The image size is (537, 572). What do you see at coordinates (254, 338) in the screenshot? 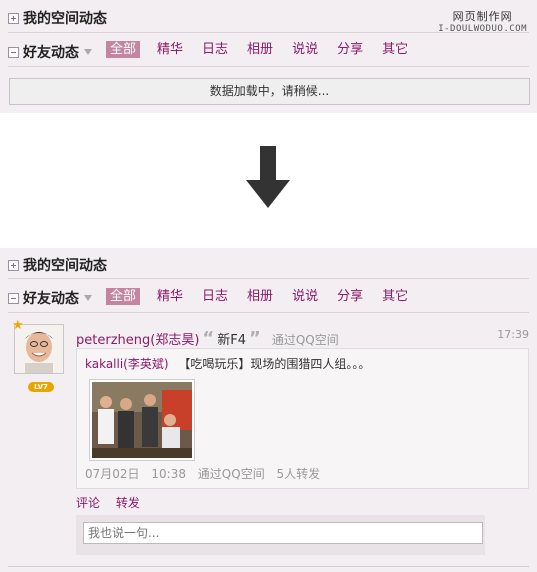
I see `close-quote-icon: ”` at bounding box center [254, 338].